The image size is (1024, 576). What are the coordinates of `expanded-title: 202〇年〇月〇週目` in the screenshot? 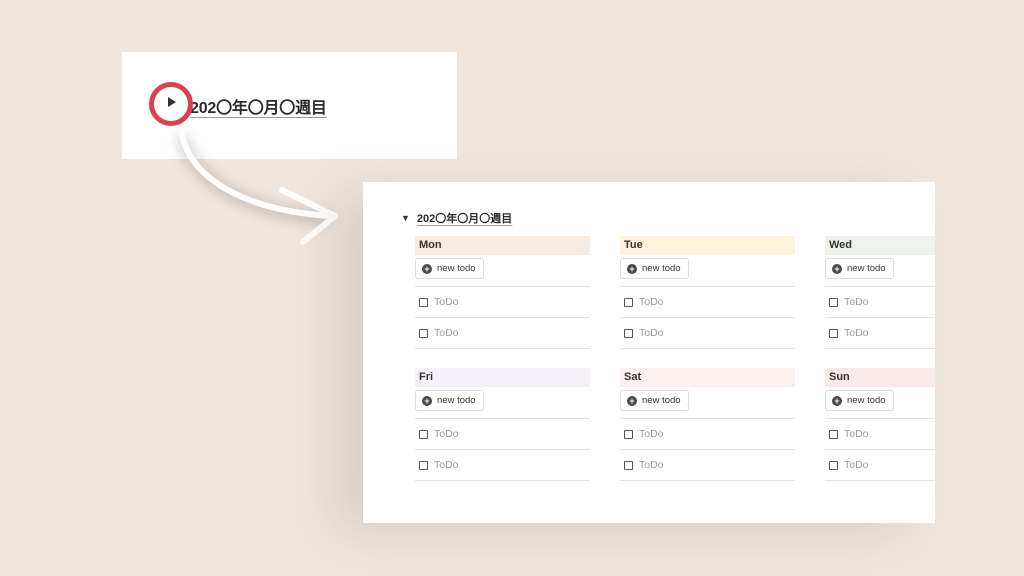 It's located at (464, 219).